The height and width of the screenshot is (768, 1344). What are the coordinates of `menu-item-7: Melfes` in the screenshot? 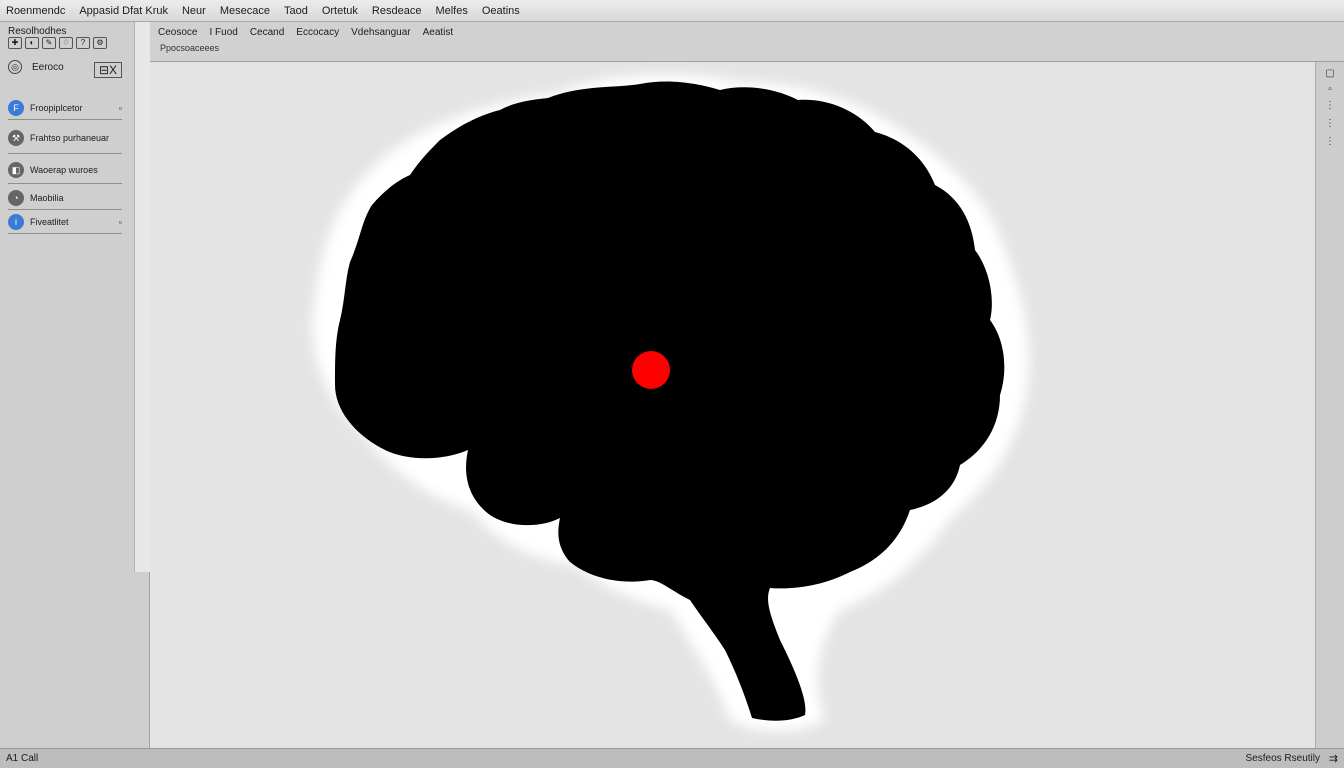 It's located at (451, 11).